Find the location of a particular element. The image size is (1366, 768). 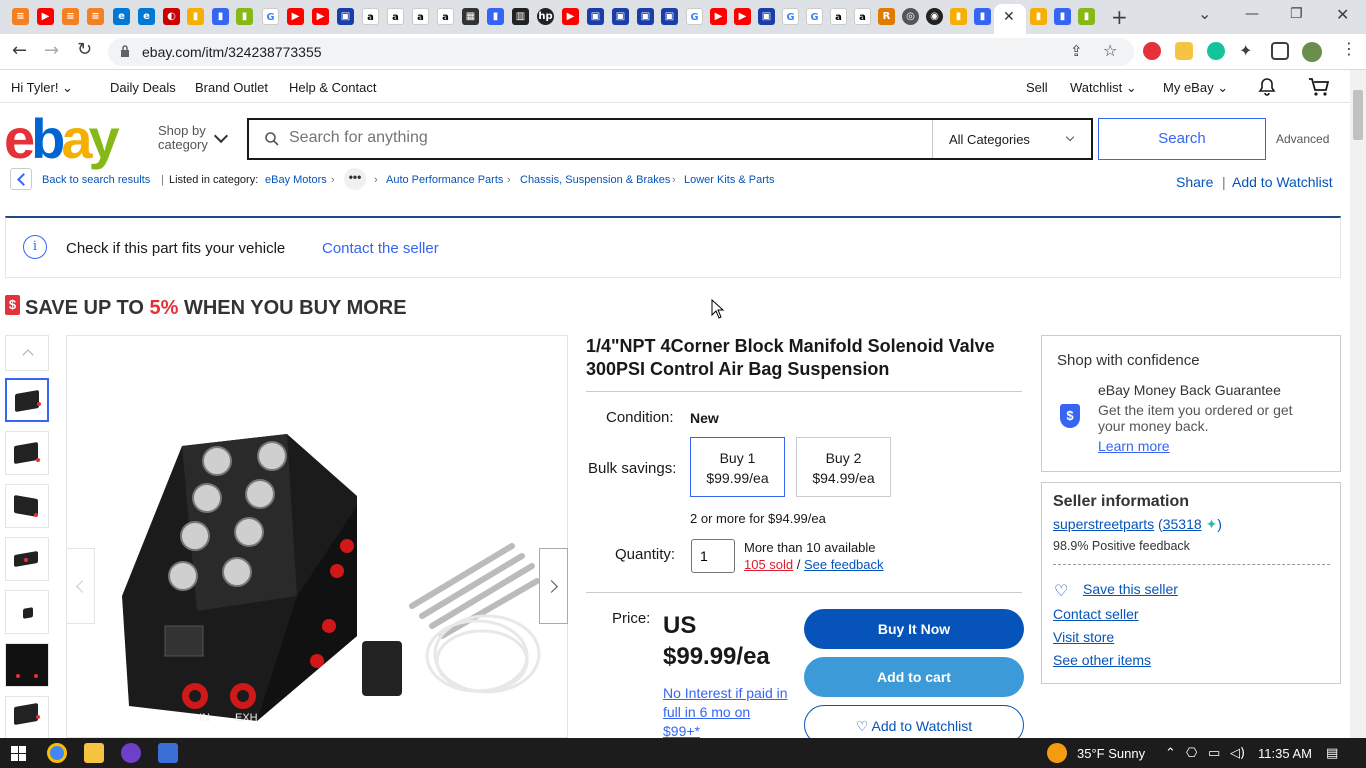

seller-name-link: superstreetparts is located at coordinates (1103, 524).